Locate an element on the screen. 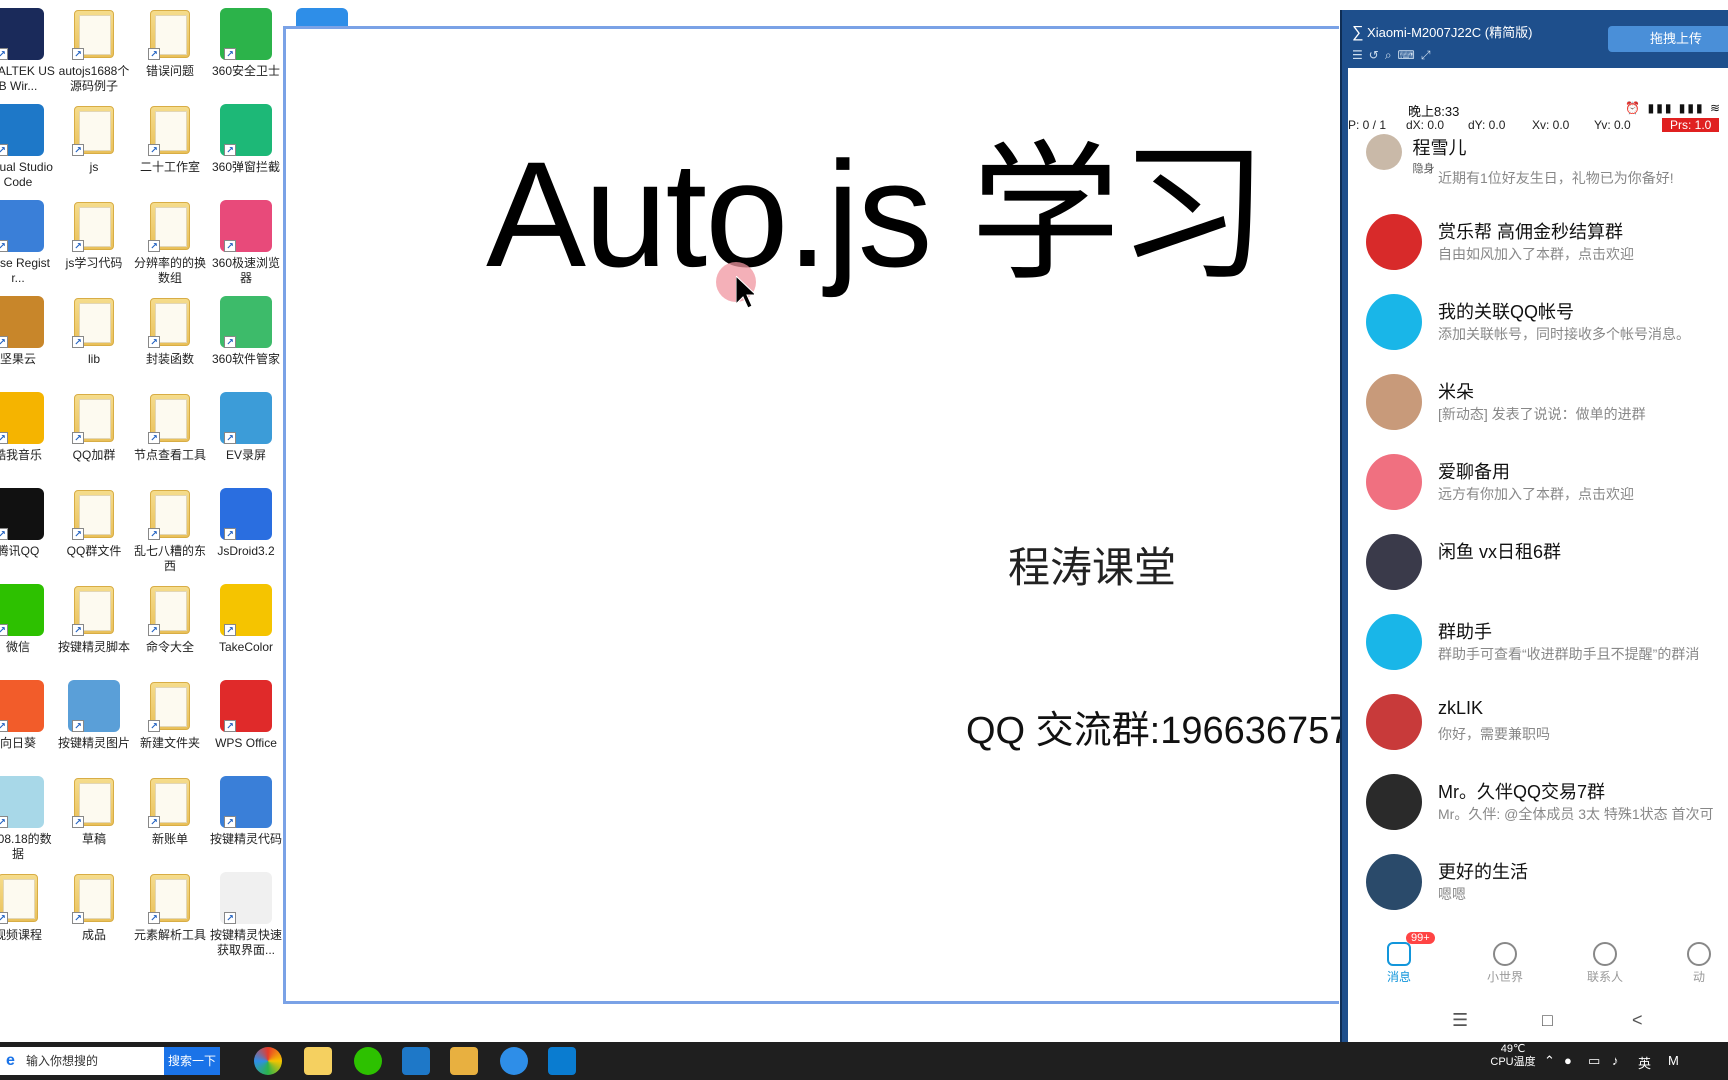  search-input: e 输入你想搜的 is located at coordinates (82, 1061).